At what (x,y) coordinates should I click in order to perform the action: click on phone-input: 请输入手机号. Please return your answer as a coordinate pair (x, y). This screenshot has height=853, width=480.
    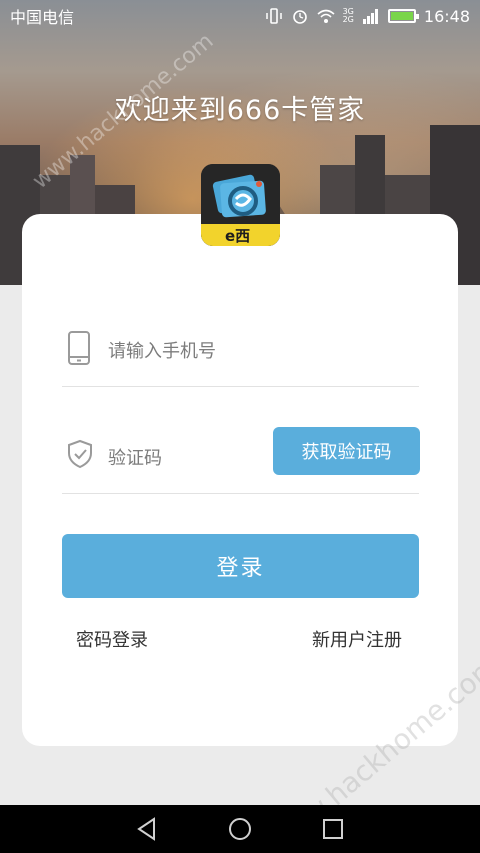
    Looking at the image, I should click on (162, 350).